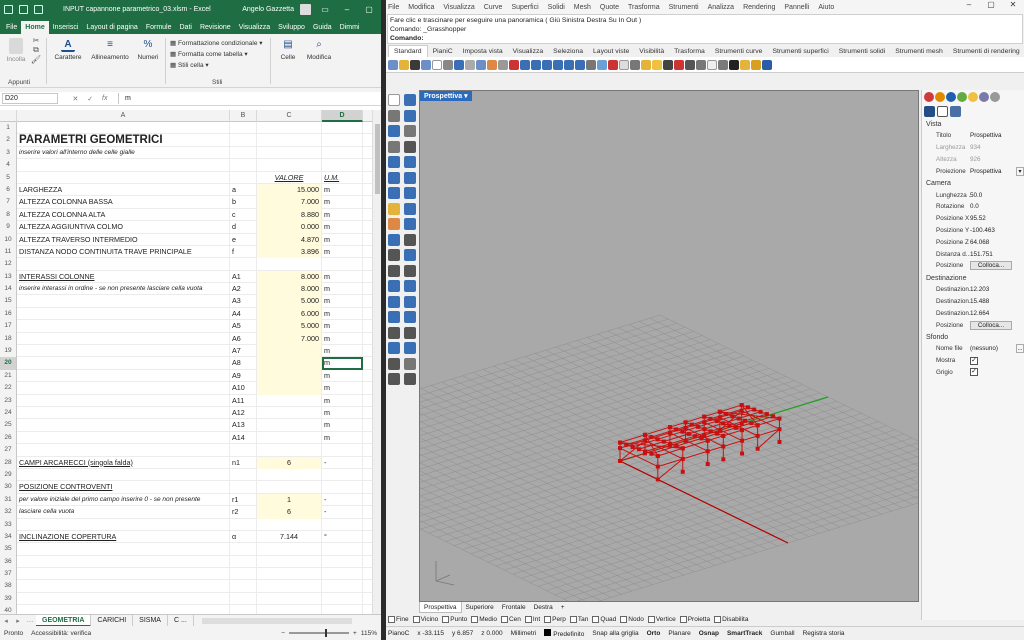 The image size is (1024, 640). Describe the element at coordinates (342, 537) in the screenshot. I see `cell-d: °` at that location.